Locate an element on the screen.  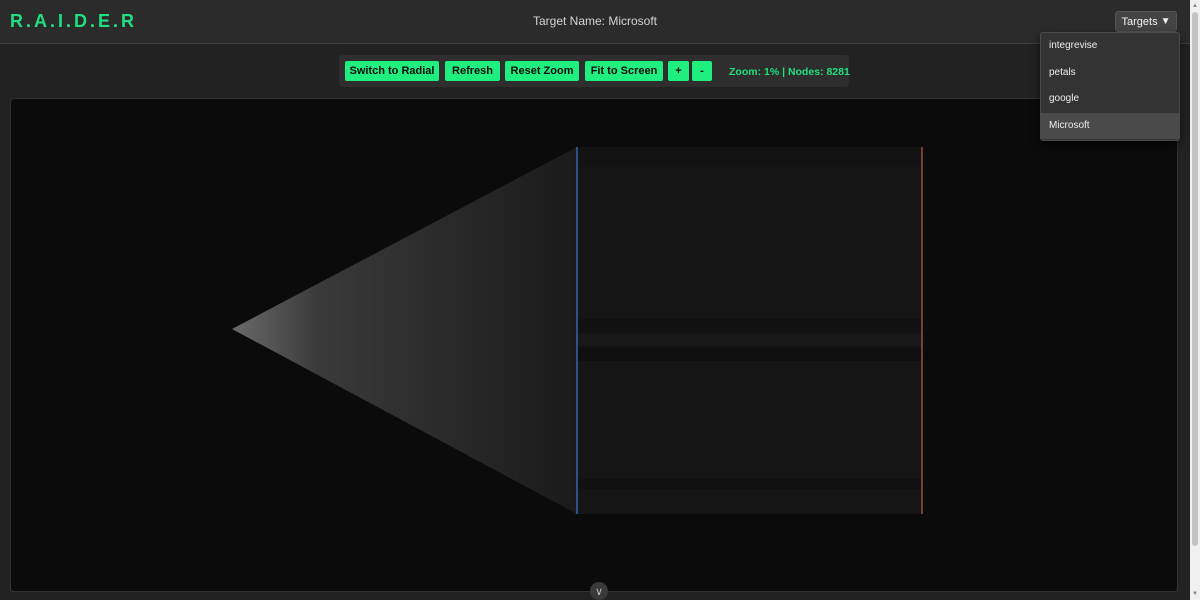
target-name-title: Target Name: Microsoft is located at coordinates (595, 21).